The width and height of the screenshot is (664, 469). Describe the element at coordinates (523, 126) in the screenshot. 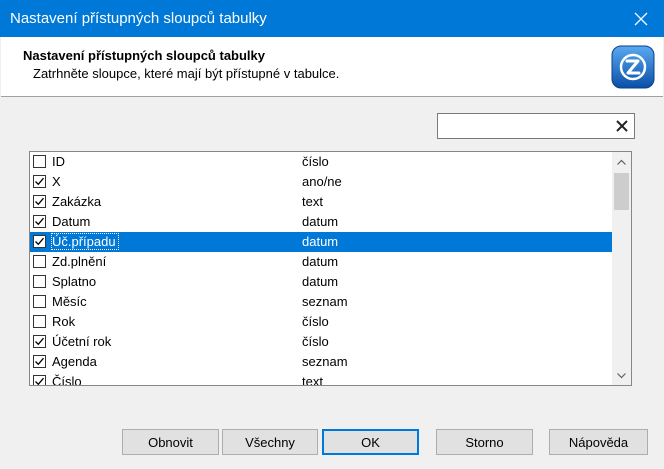

I see `search-input` at that location.